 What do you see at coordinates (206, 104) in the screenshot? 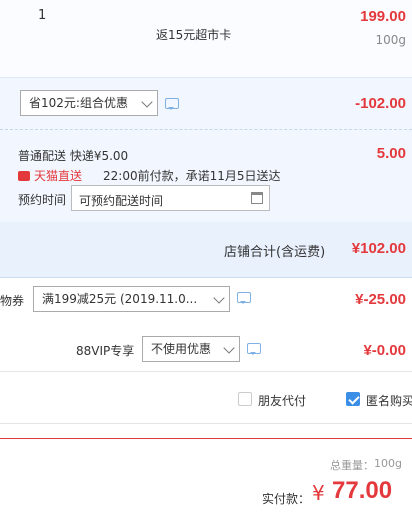
I see `promo-row: 省102元:组合优惠 -102.00` at bounding box center [206, 104].